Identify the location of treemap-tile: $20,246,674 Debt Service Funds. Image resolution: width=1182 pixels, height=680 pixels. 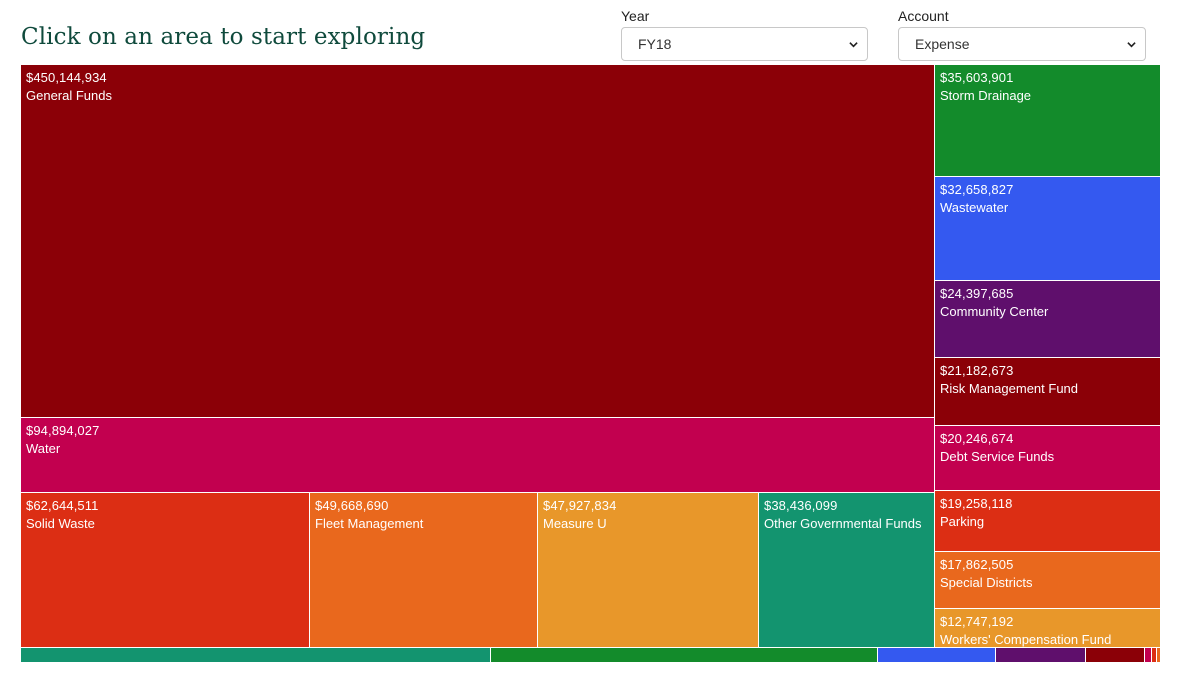
(1047, 458).